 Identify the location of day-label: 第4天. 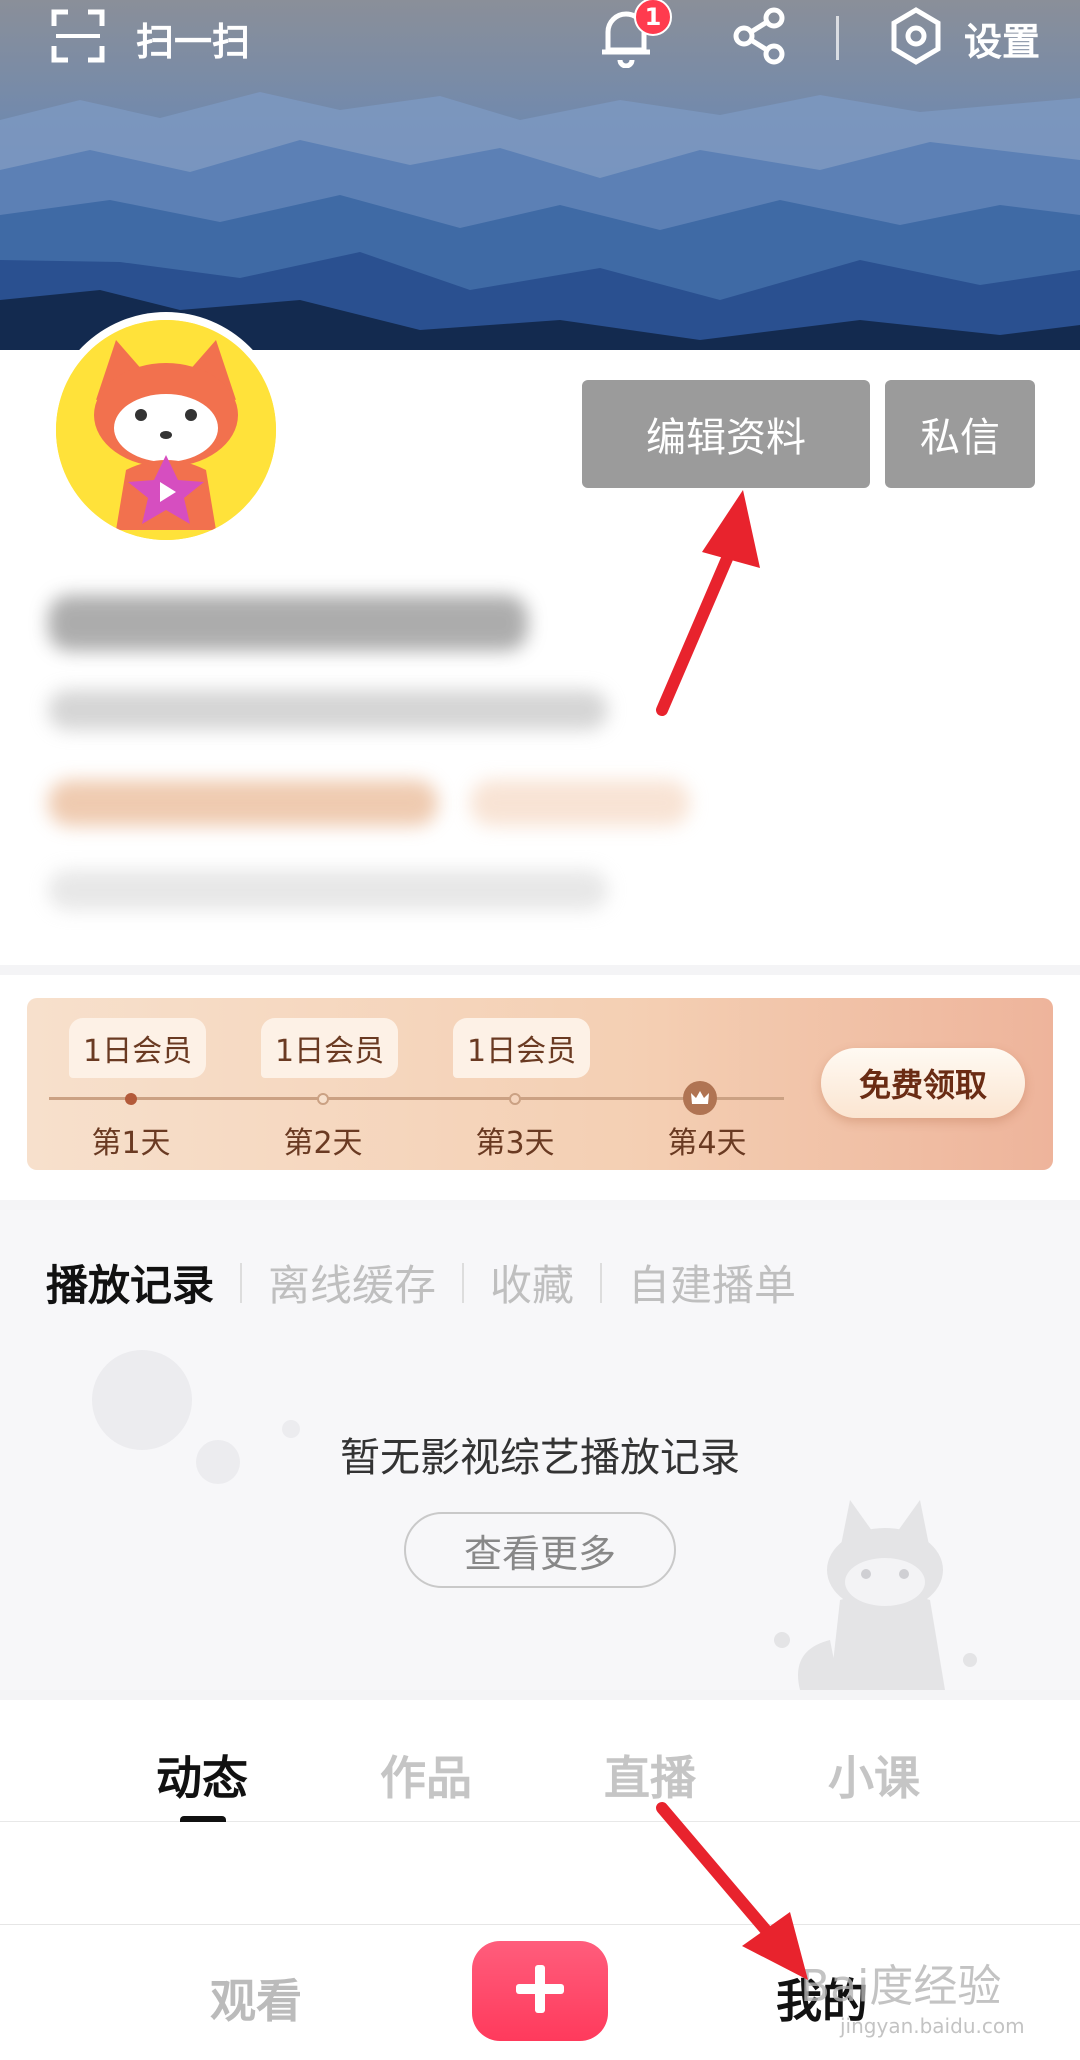
(707, 1143).